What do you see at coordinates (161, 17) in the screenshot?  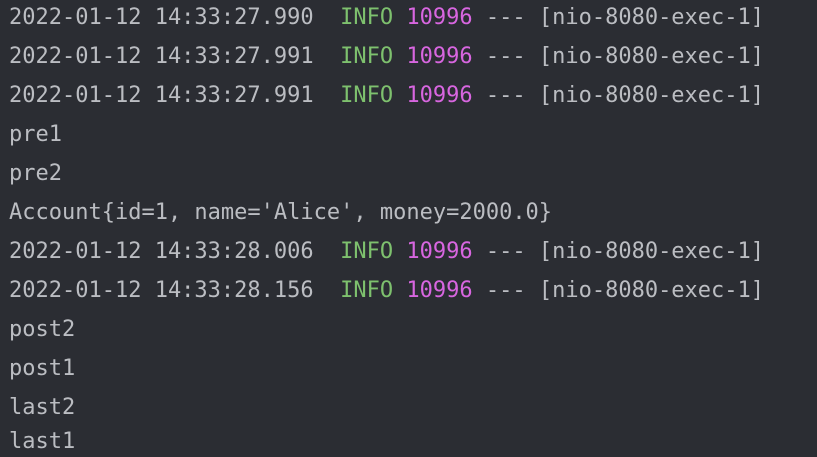 I see `log-timestamp: 2022-01-12 14:33:27.990` at bounding box center [161, 17].